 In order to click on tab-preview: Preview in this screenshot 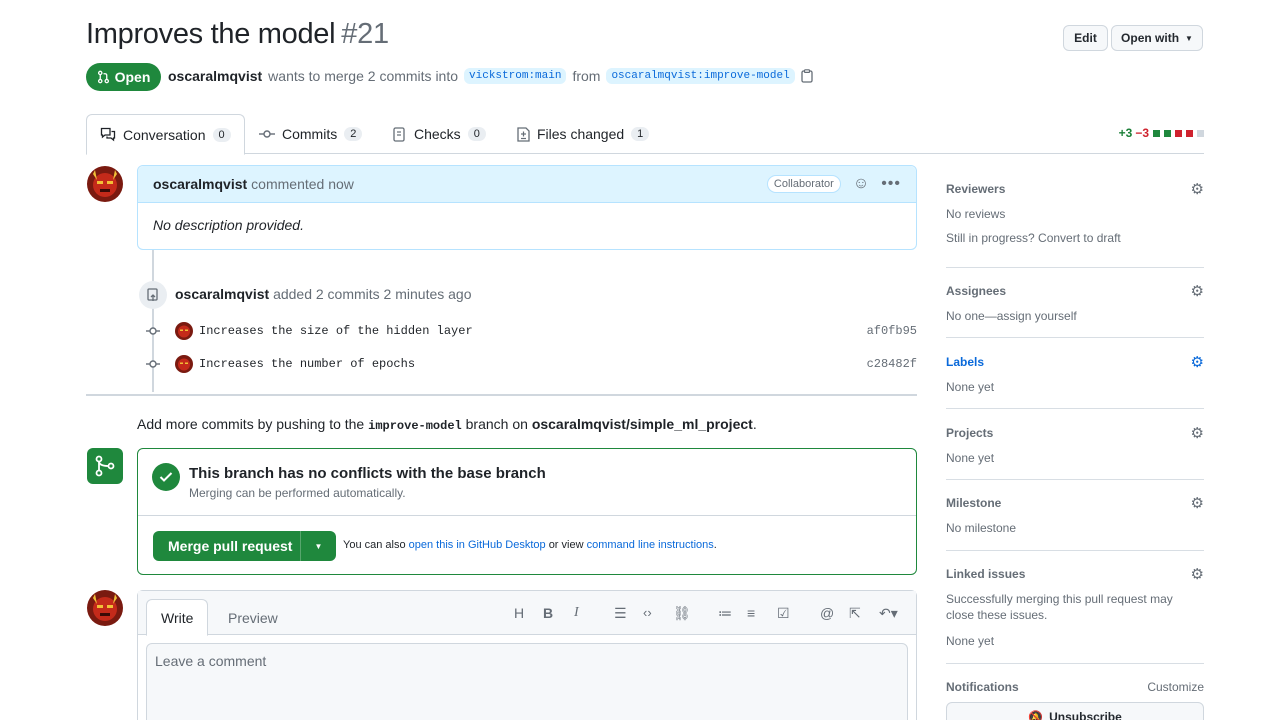, I will do `click(253, 617)`.